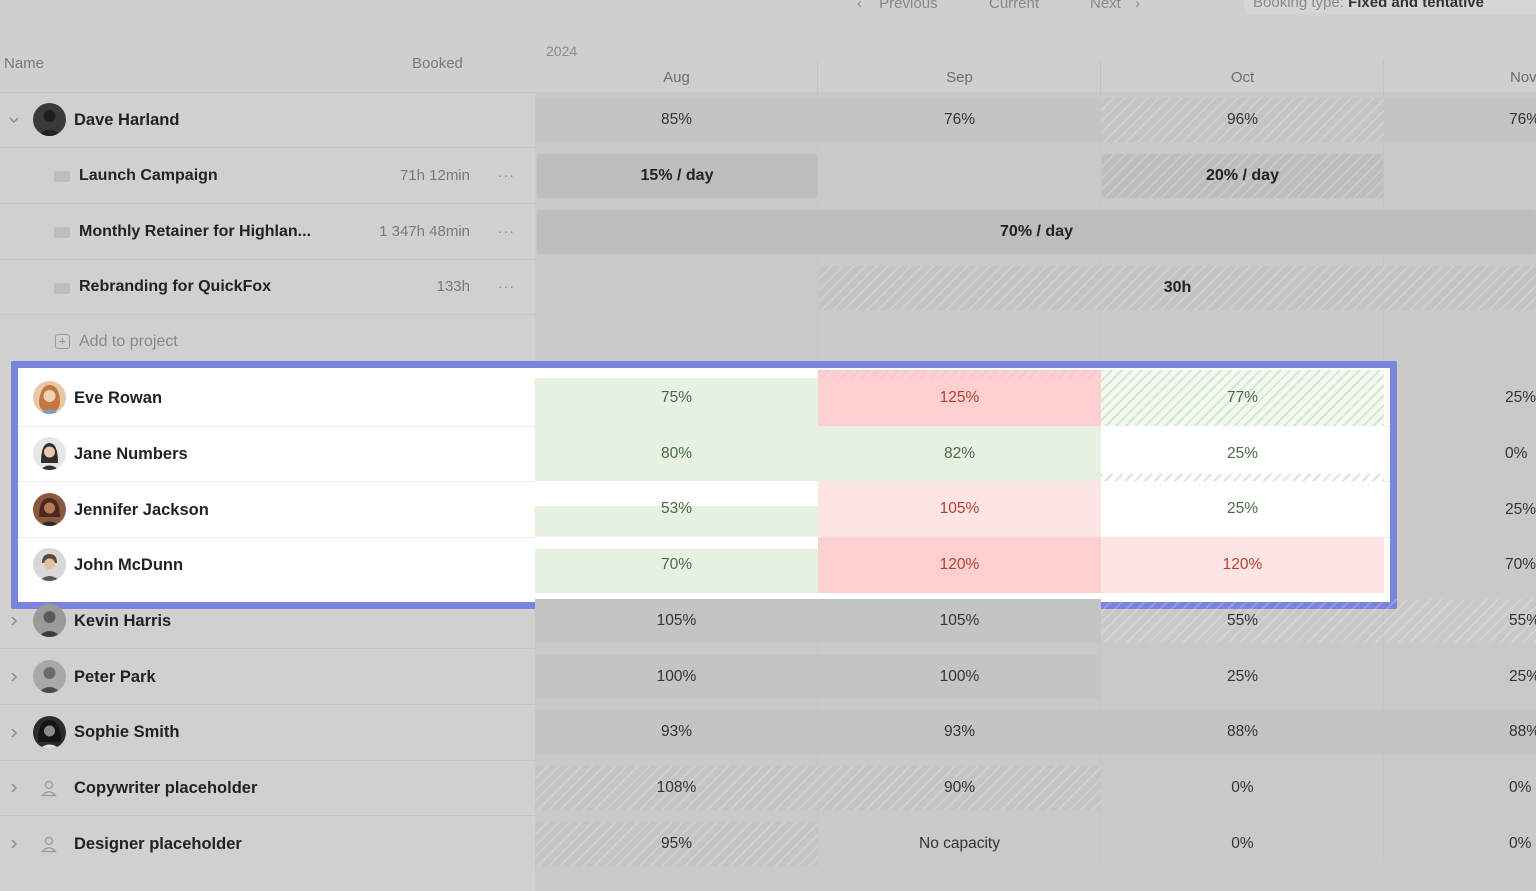 The height and width of the screenshot is (891, 1536). Describe the element at coordinates (158, 844) in the screenshot. I see `person-name: Designer placeholder` at that location.